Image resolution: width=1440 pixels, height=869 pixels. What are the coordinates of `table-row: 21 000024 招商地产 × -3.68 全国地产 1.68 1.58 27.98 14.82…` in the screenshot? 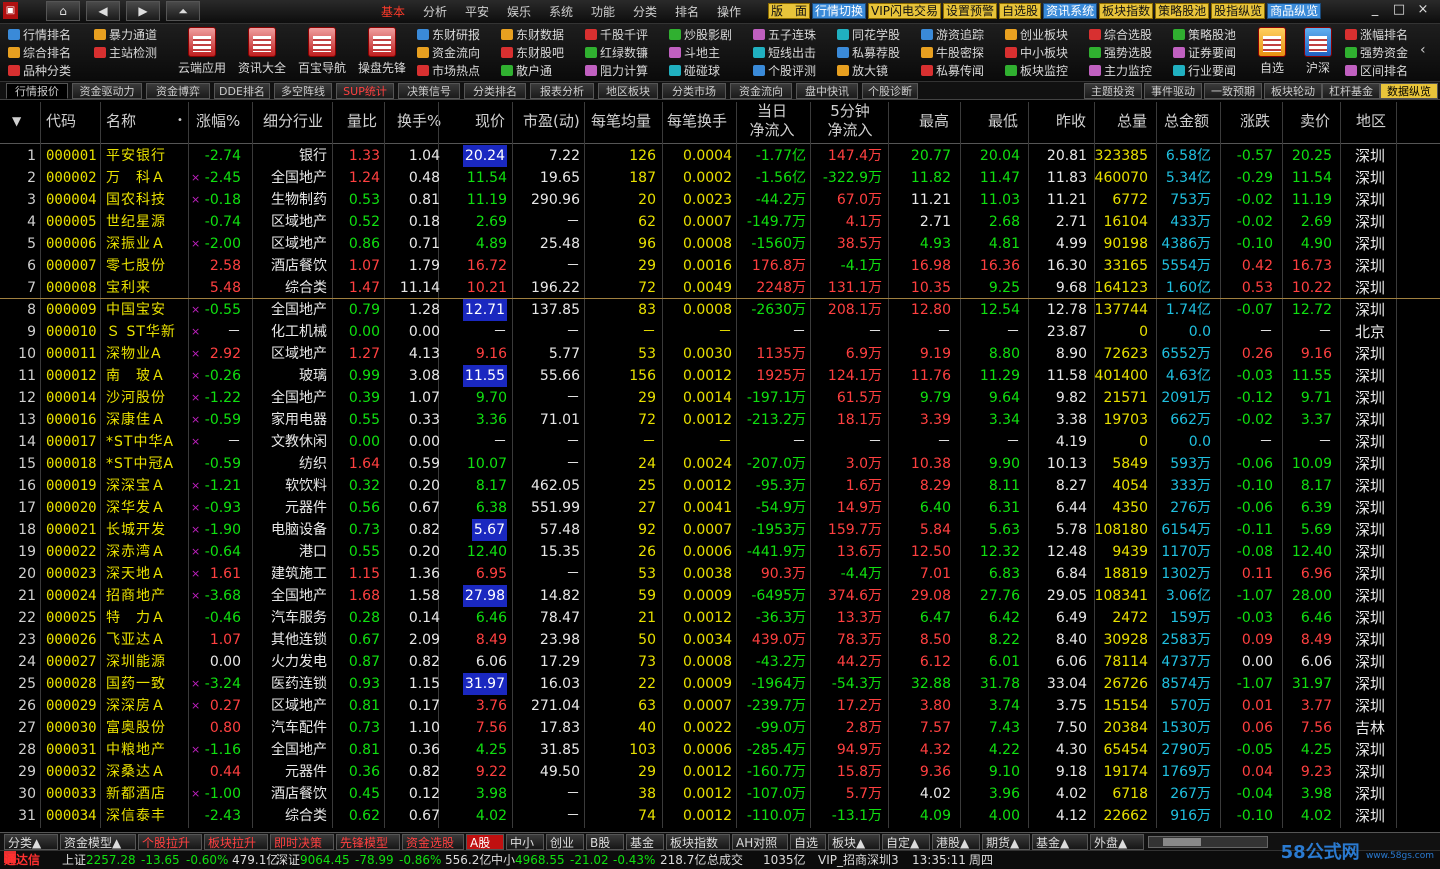 It's located at (720, 596).